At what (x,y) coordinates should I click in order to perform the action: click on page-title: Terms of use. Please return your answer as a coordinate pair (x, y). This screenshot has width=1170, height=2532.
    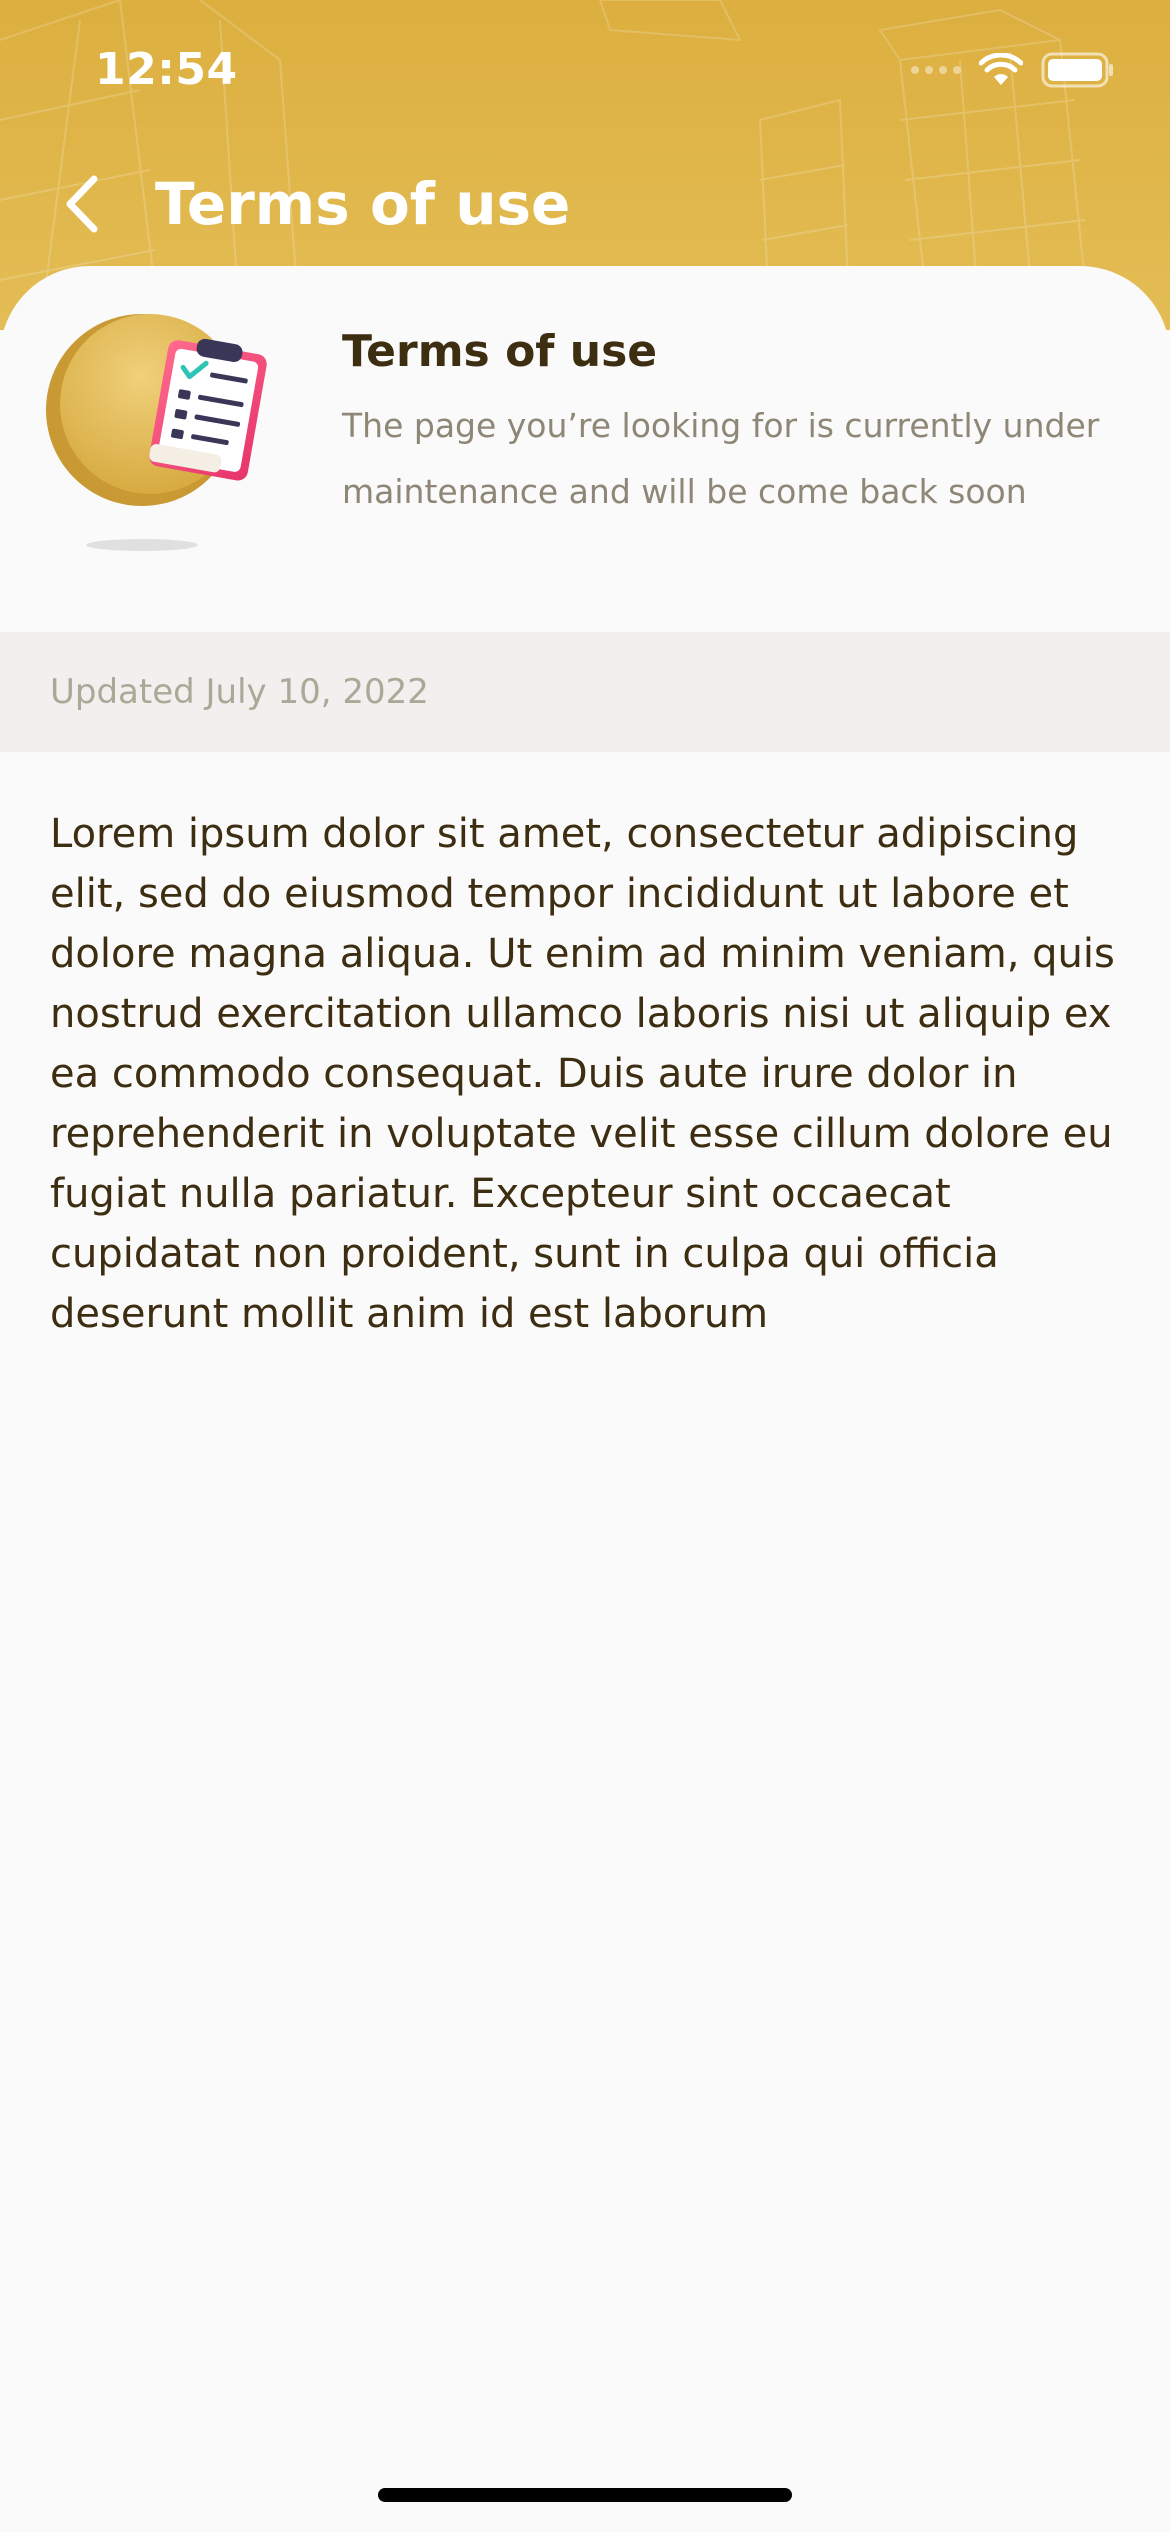
    Looking at the image, I should click on (363, 204).